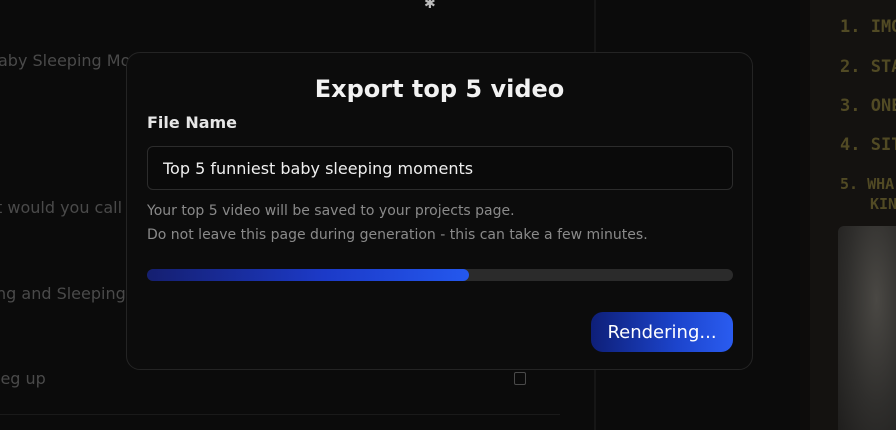  I want to click on list-item-number: 2., so click(850, 67).